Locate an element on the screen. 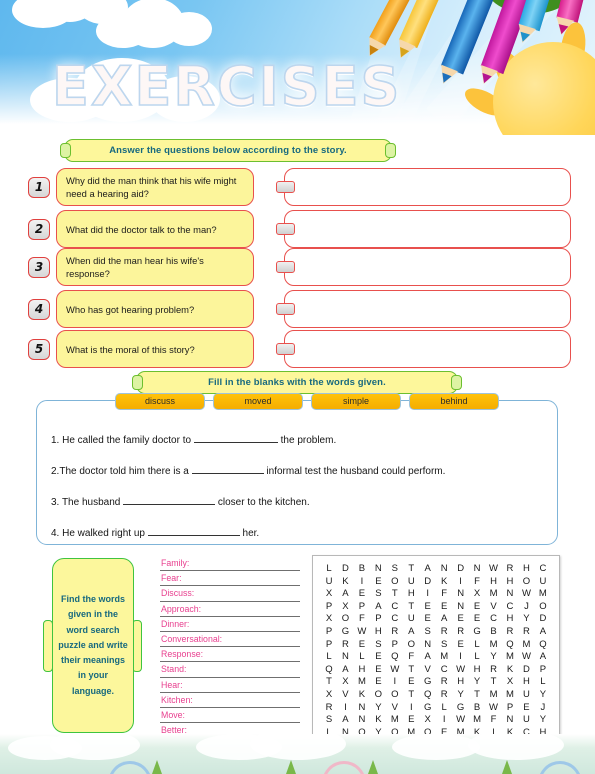 This screenshot has height=774, width=595. vocab-item: Kitchen: is located at coordinates (230, 700).